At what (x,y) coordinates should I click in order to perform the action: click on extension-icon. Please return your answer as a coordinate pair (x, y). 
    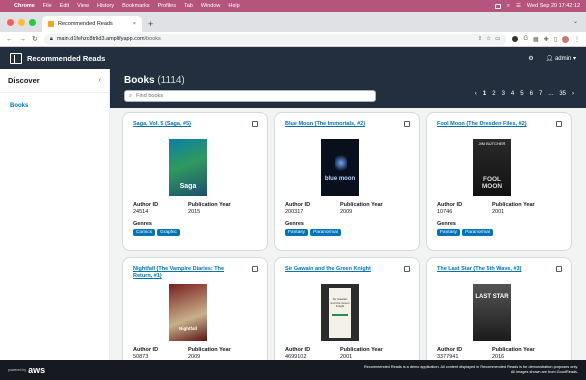
    Looking at the image, I should click on (515, 39).